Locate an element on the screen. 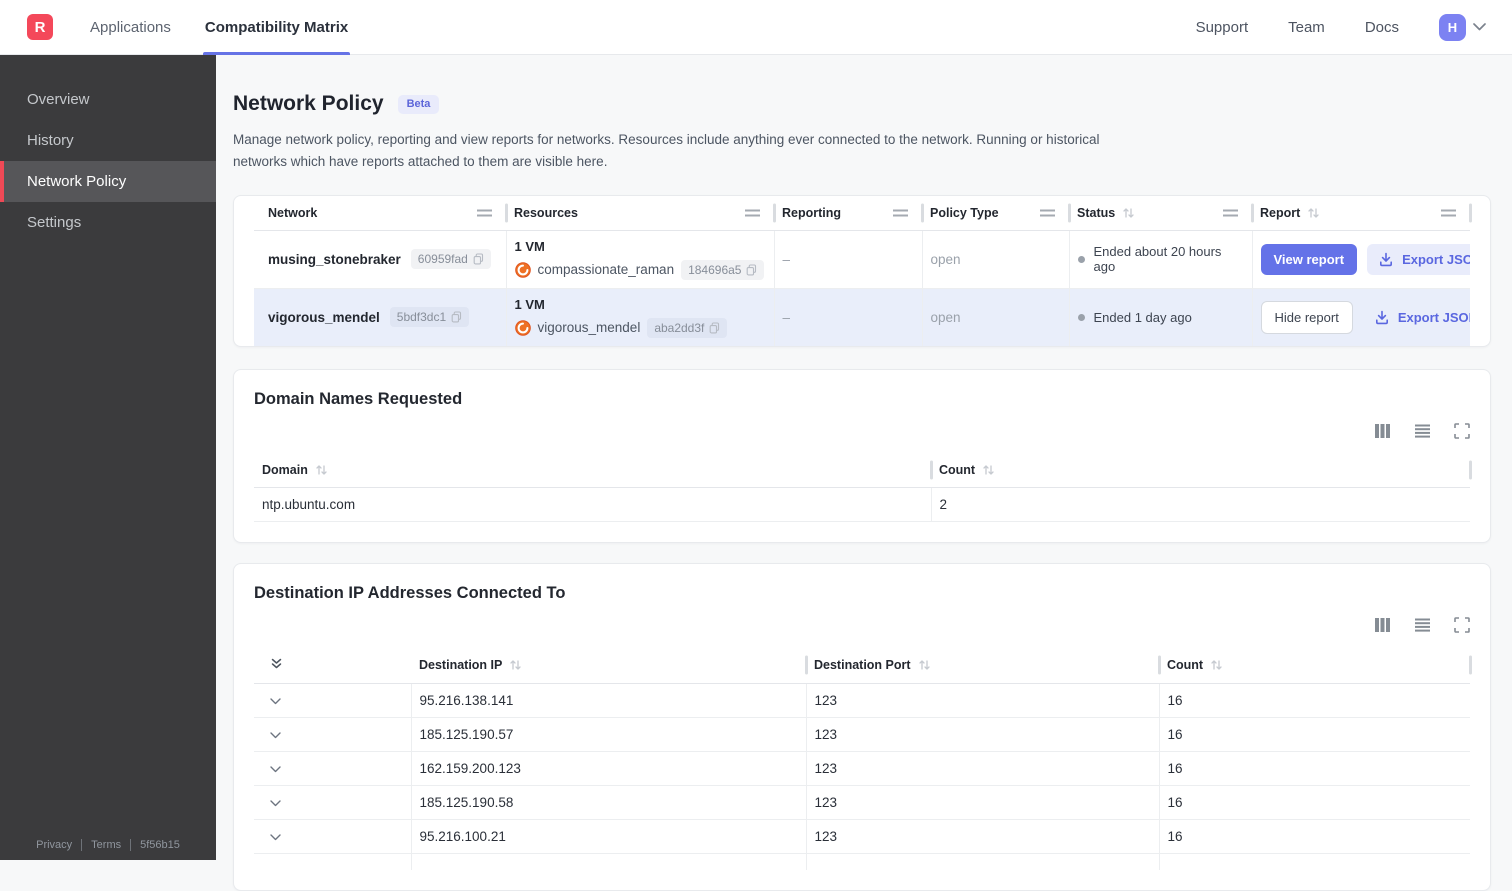  status-text: Ended 1 day ago is located at coordinates (1143, 317).